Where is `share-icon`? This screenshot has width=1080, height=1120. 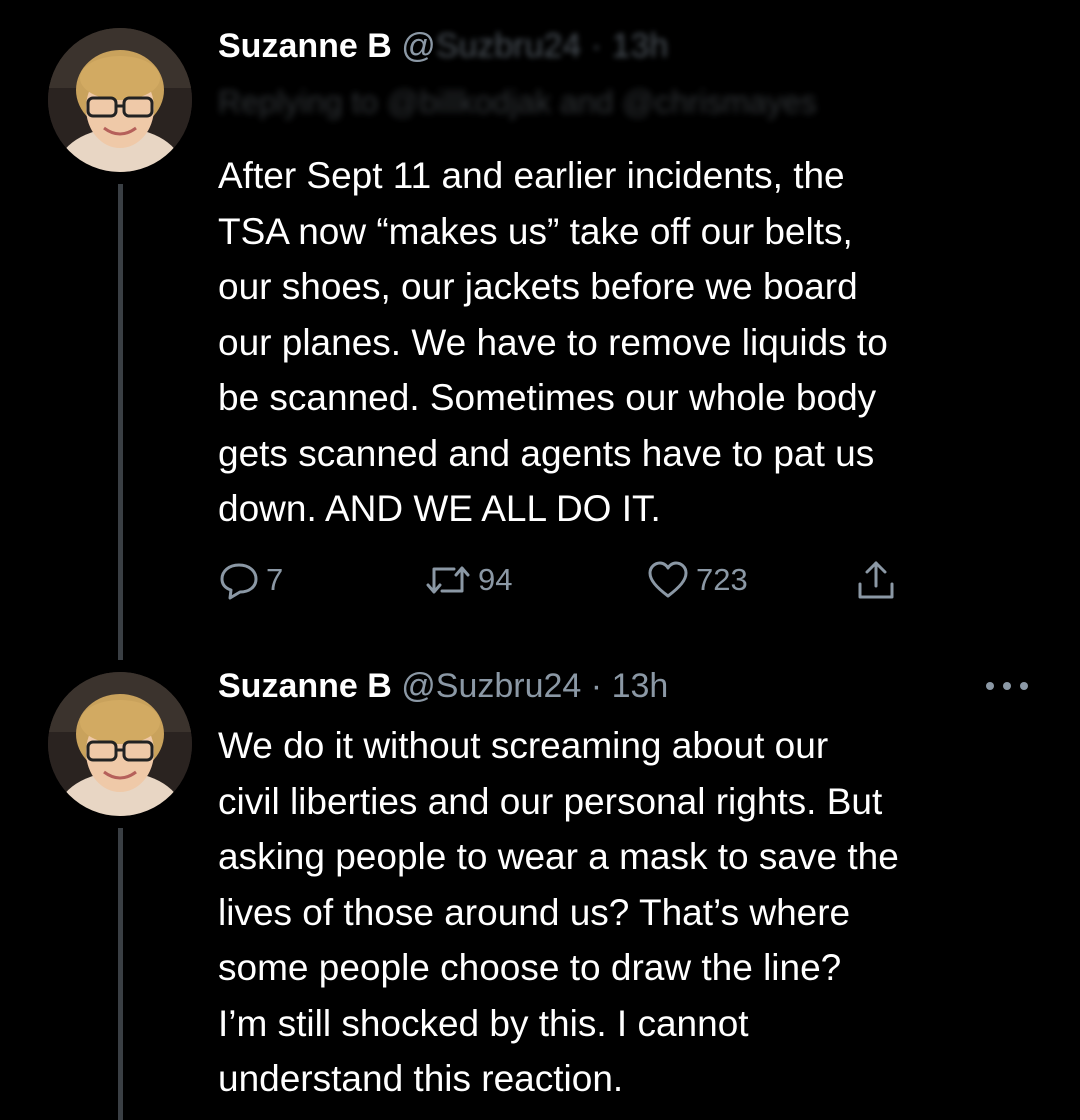 share-icon is located at coordinates (876, 580).